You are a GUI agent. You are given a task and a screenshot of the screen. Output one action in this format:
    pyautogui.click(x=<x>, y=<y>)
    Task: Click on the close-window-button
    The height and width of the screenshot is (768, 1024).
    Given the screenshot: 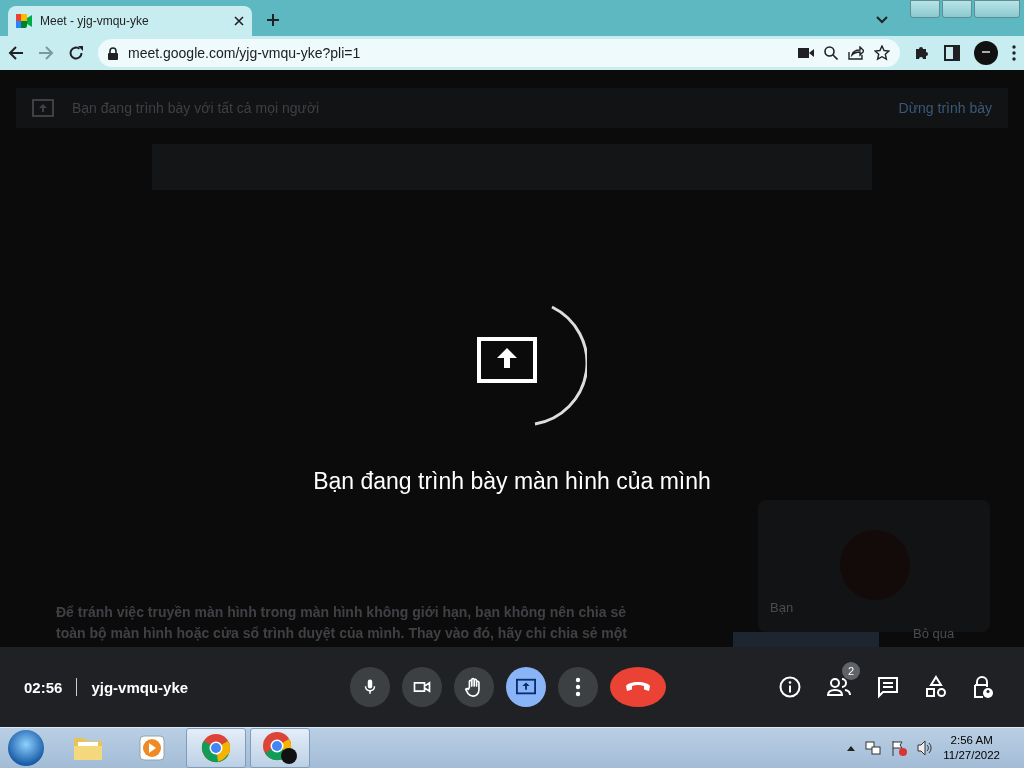 What is the action you would take?
    pyautogui.click(x=997, y=9)
    